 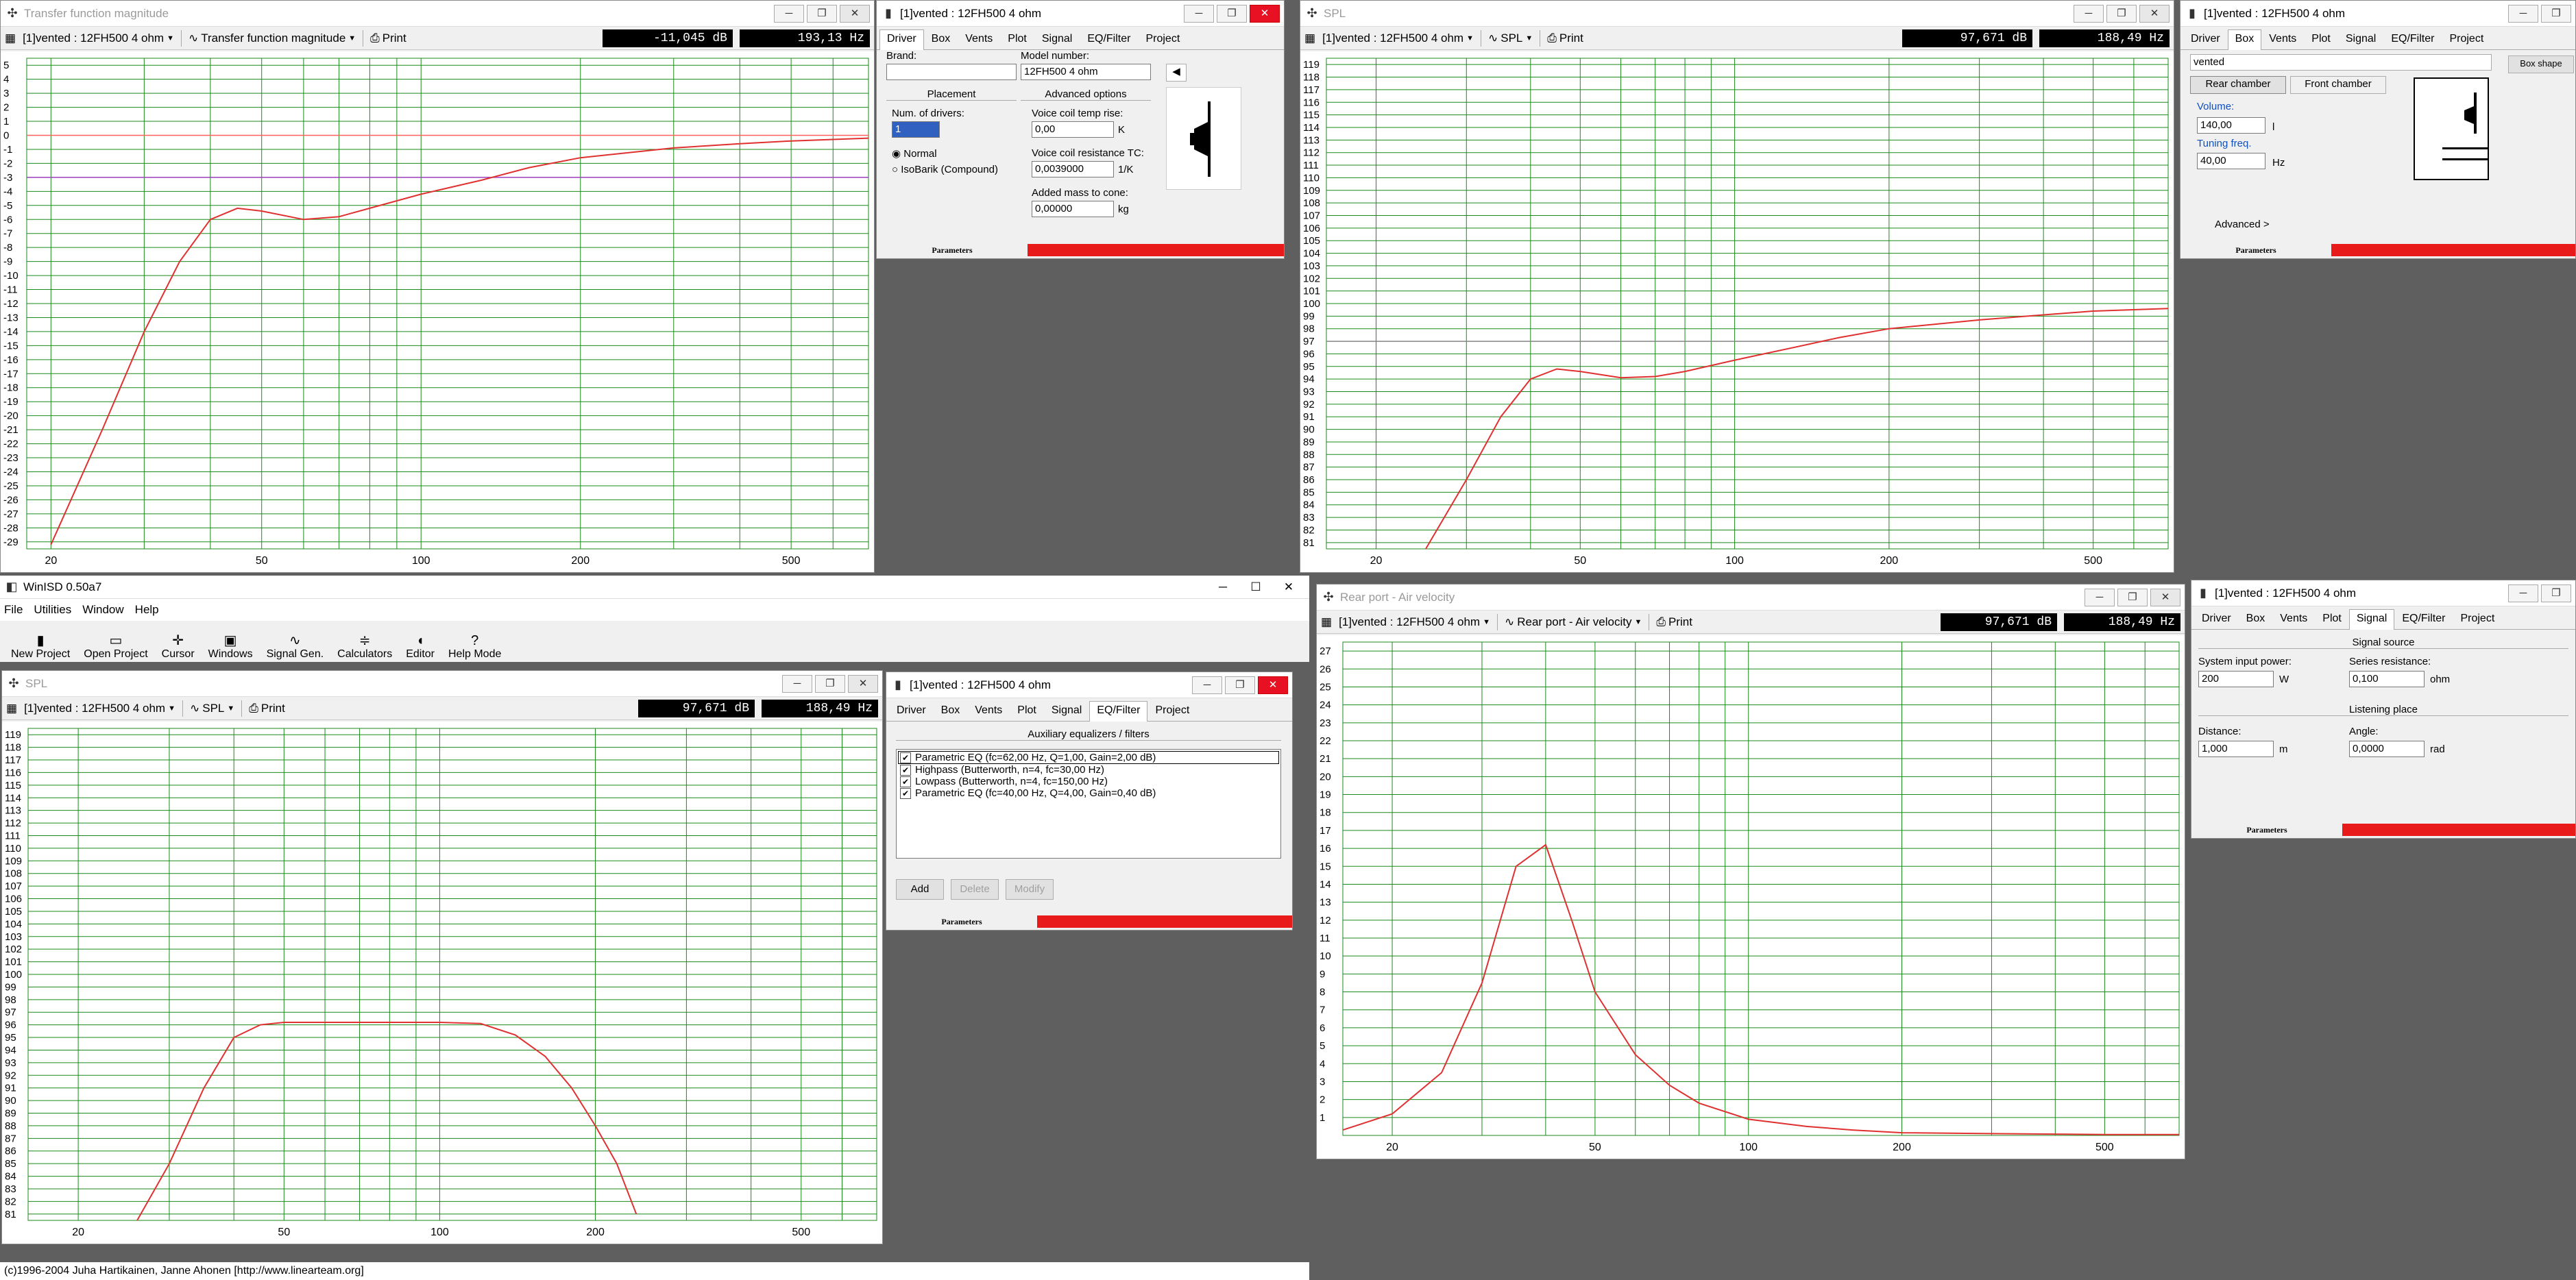 What do you see at coordinates (2242, 225) in the screenshot?
I see `advanced-link: Advanced >` at bounding box center [2242, 225].